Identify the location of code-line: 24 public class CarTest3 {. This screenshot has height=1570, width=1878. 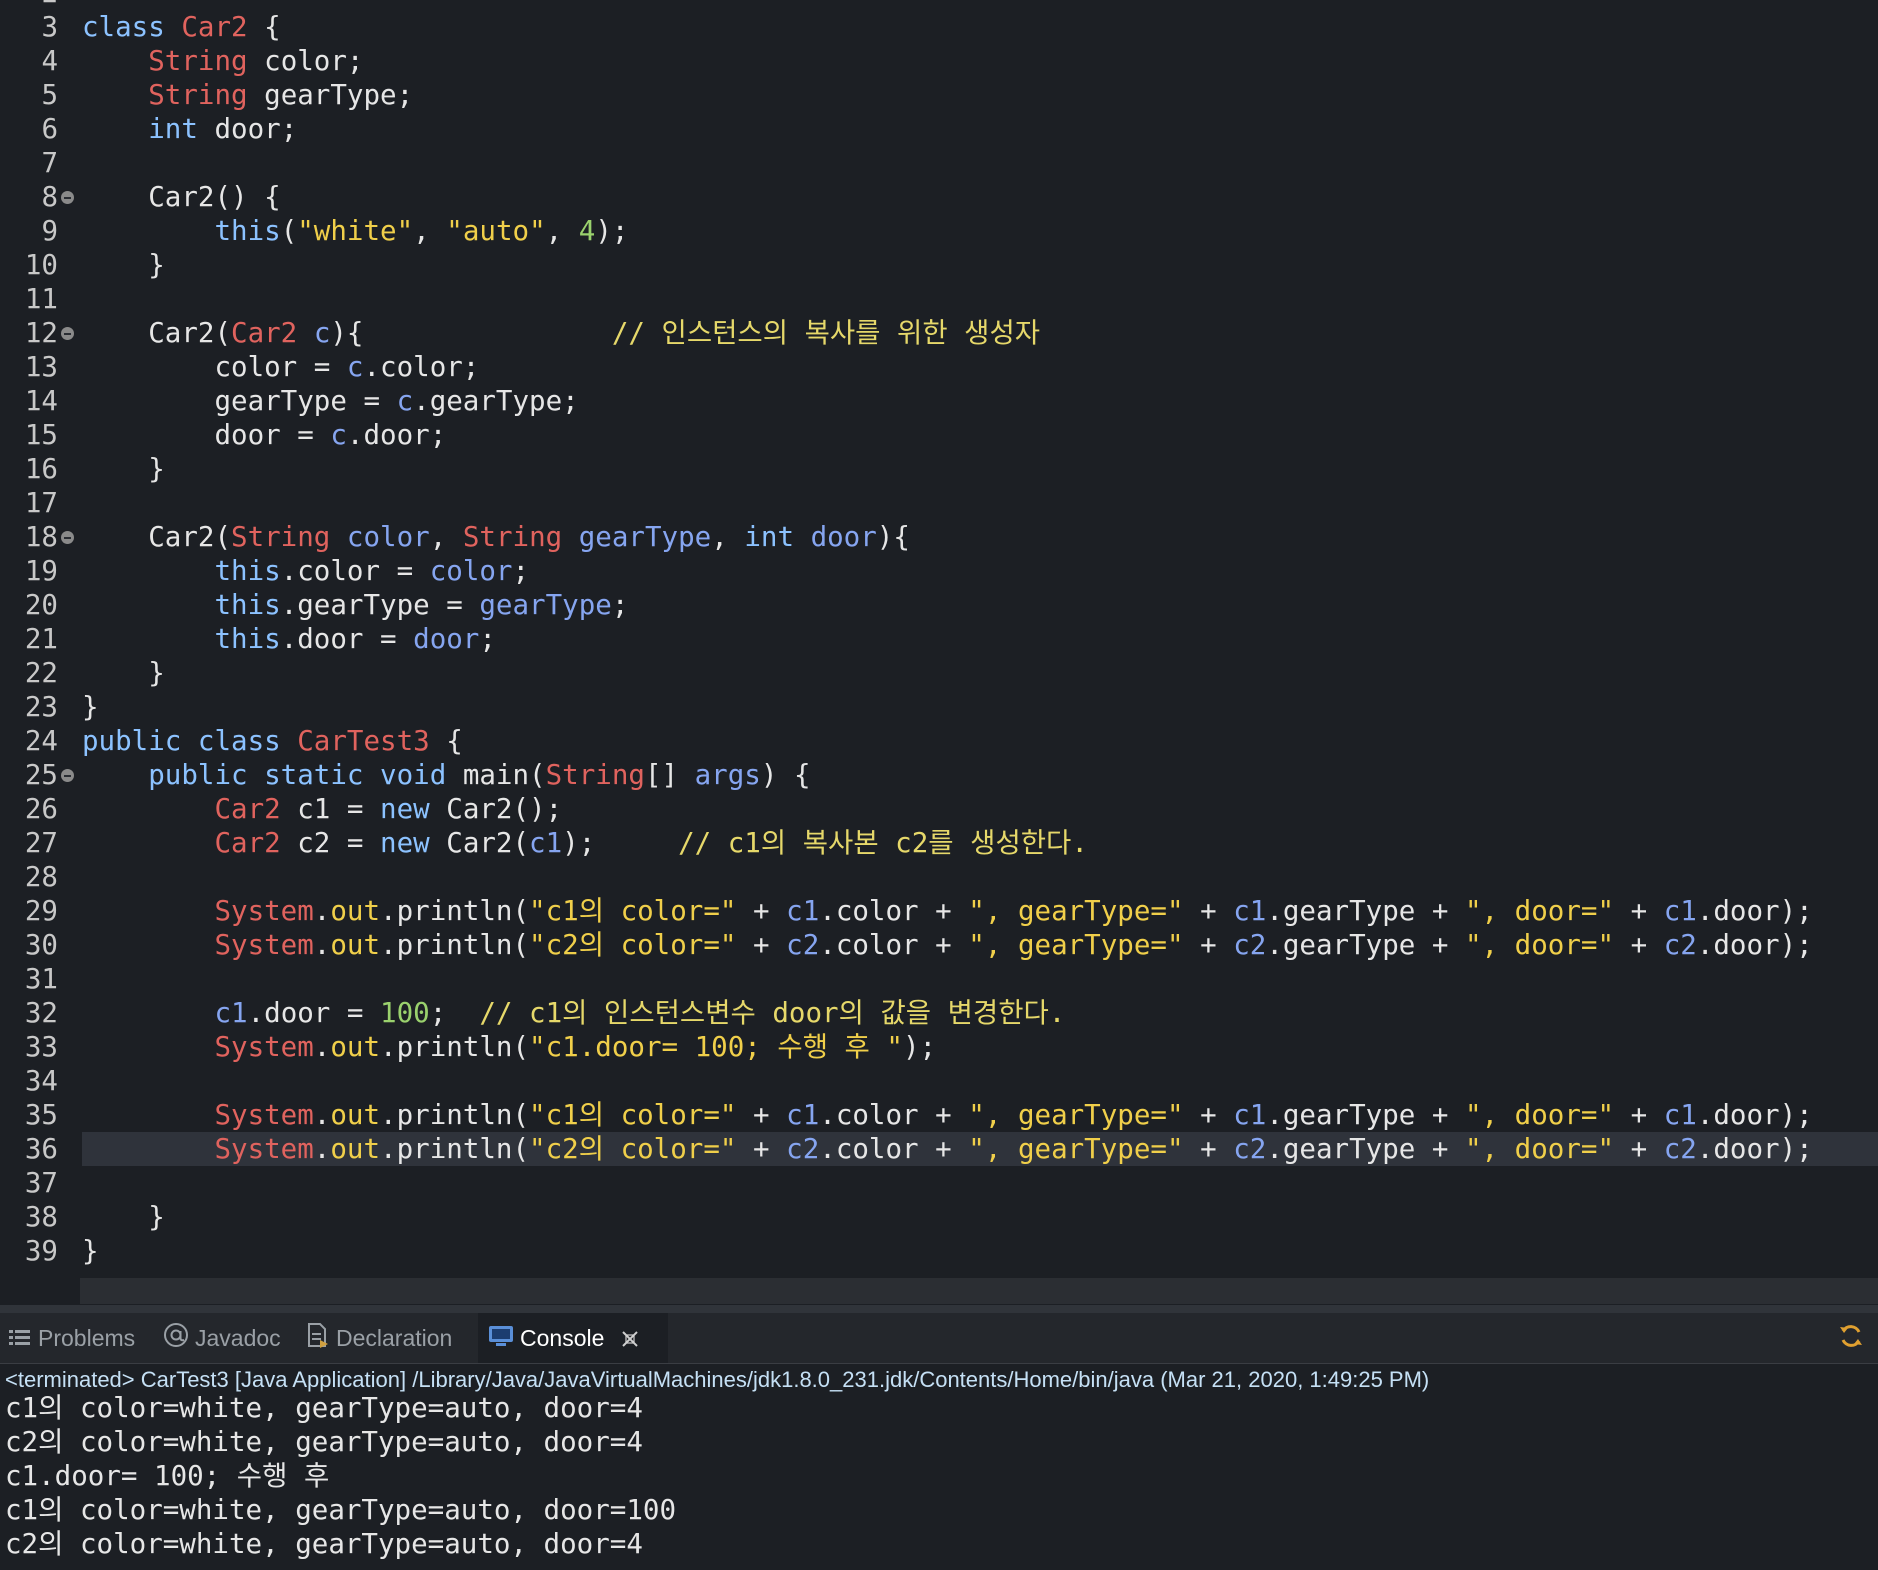
(951, 741).